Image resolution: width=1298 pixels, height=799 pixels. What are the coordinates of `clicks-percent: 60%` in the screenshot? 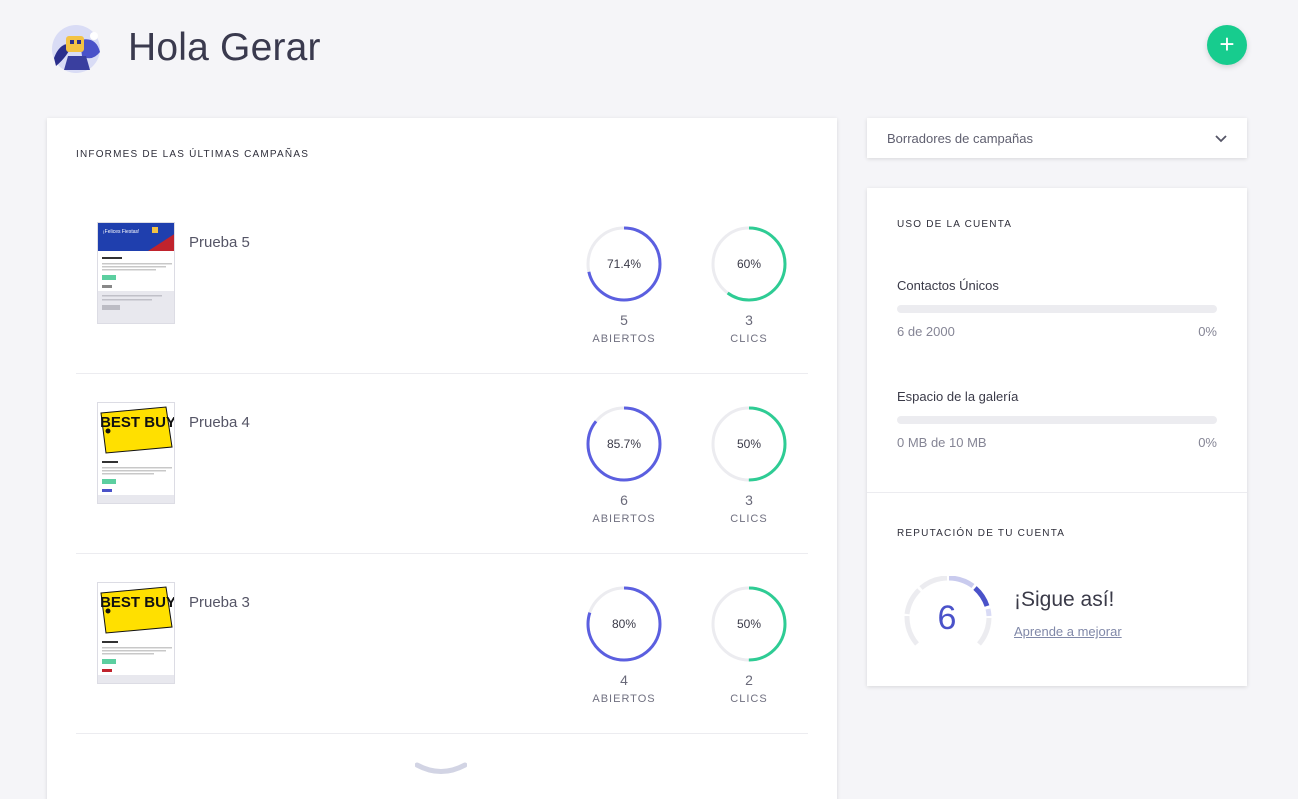 It's located at (749, 264).